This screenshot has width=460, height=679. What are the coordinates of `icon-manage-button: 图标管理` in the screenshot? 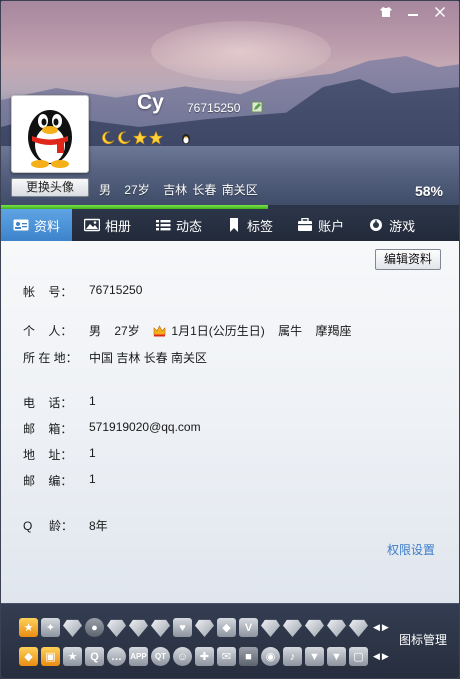 It's located at (423, 639).